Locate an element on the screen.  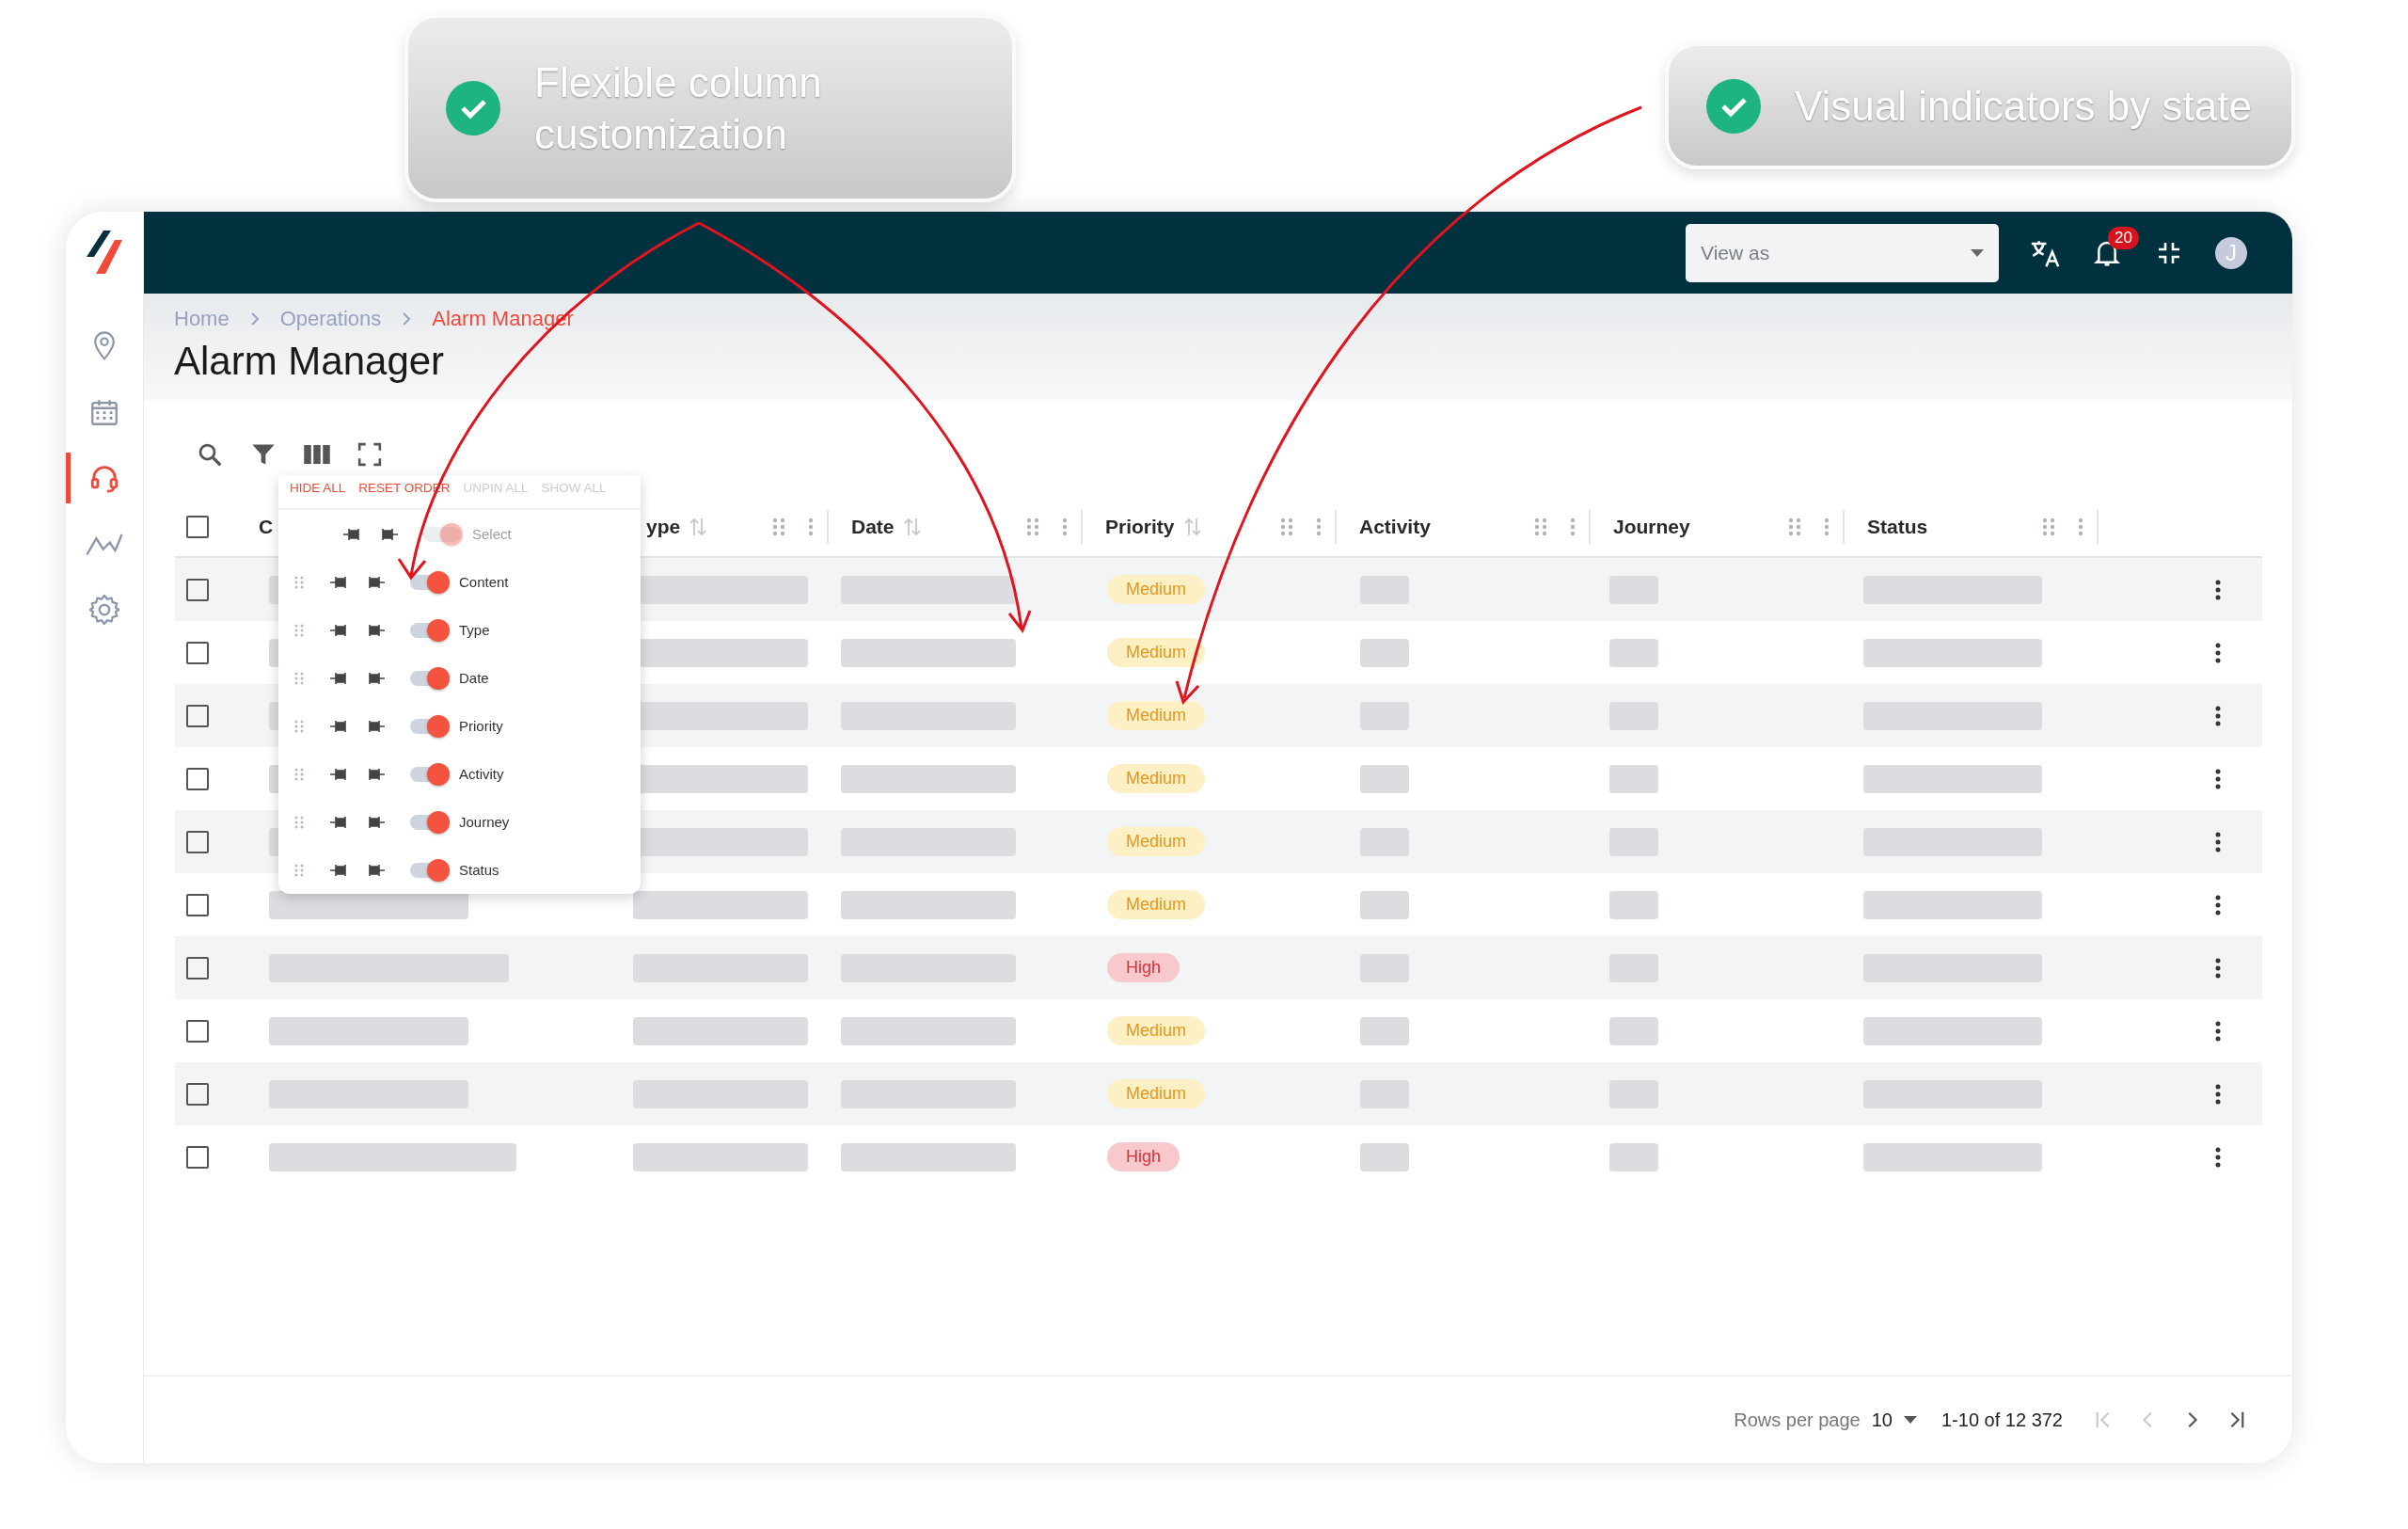
column-name: Select is located at coordinates (492, 534).